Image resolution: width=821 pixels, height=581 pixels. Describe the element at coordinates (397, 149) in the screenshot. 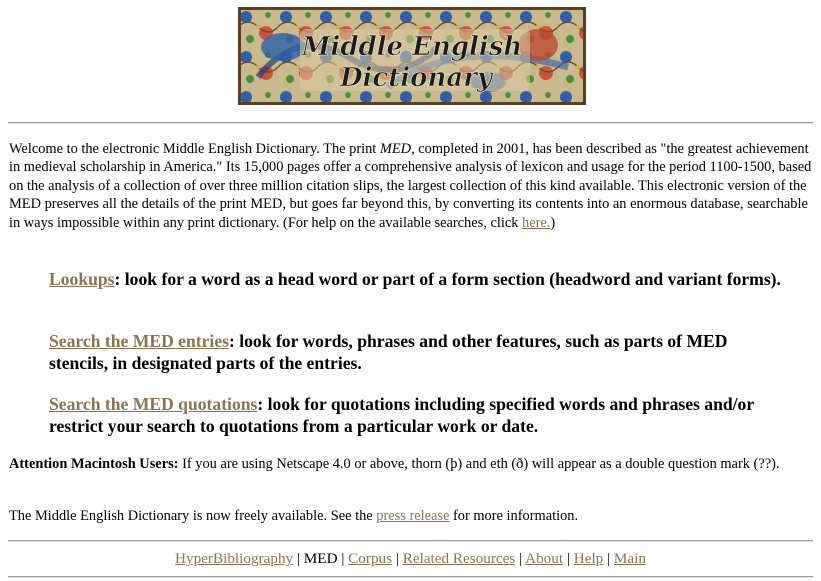

I see `intro-med-italic: MED,` at that location.